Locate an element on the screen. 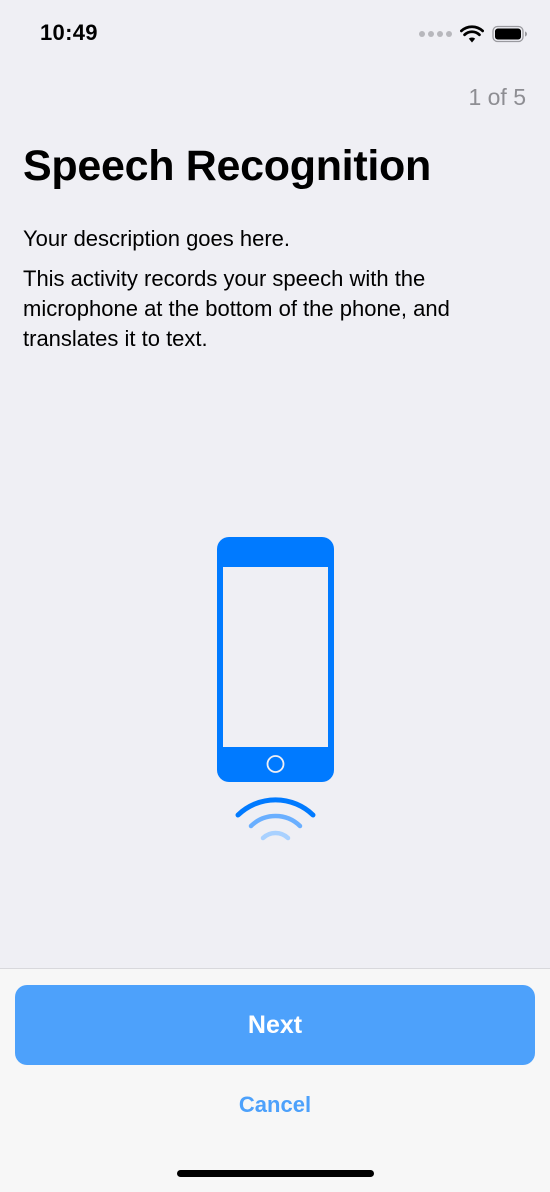  phone-speech-icon is located at coordinates (275, 689).